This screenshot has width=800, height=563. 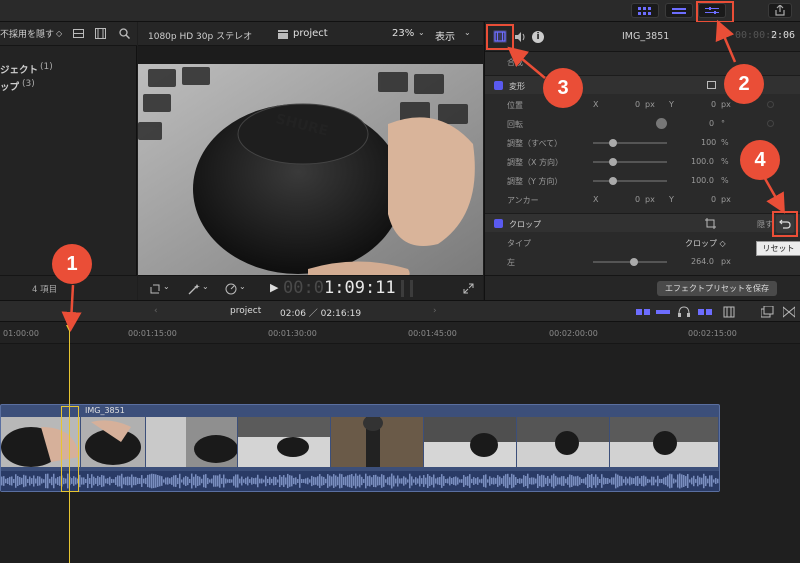 I want to click on playhead-frame-highlight, so click(x=70, y=449).